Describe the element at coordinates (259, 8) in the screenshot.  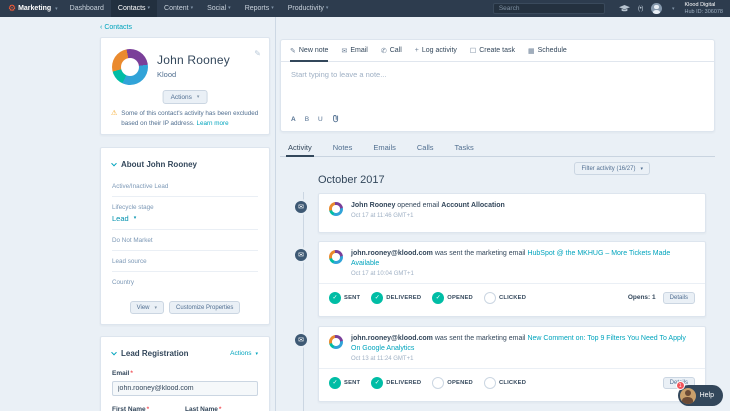
I see `nav-item-reports: Reports ▾` at that location.